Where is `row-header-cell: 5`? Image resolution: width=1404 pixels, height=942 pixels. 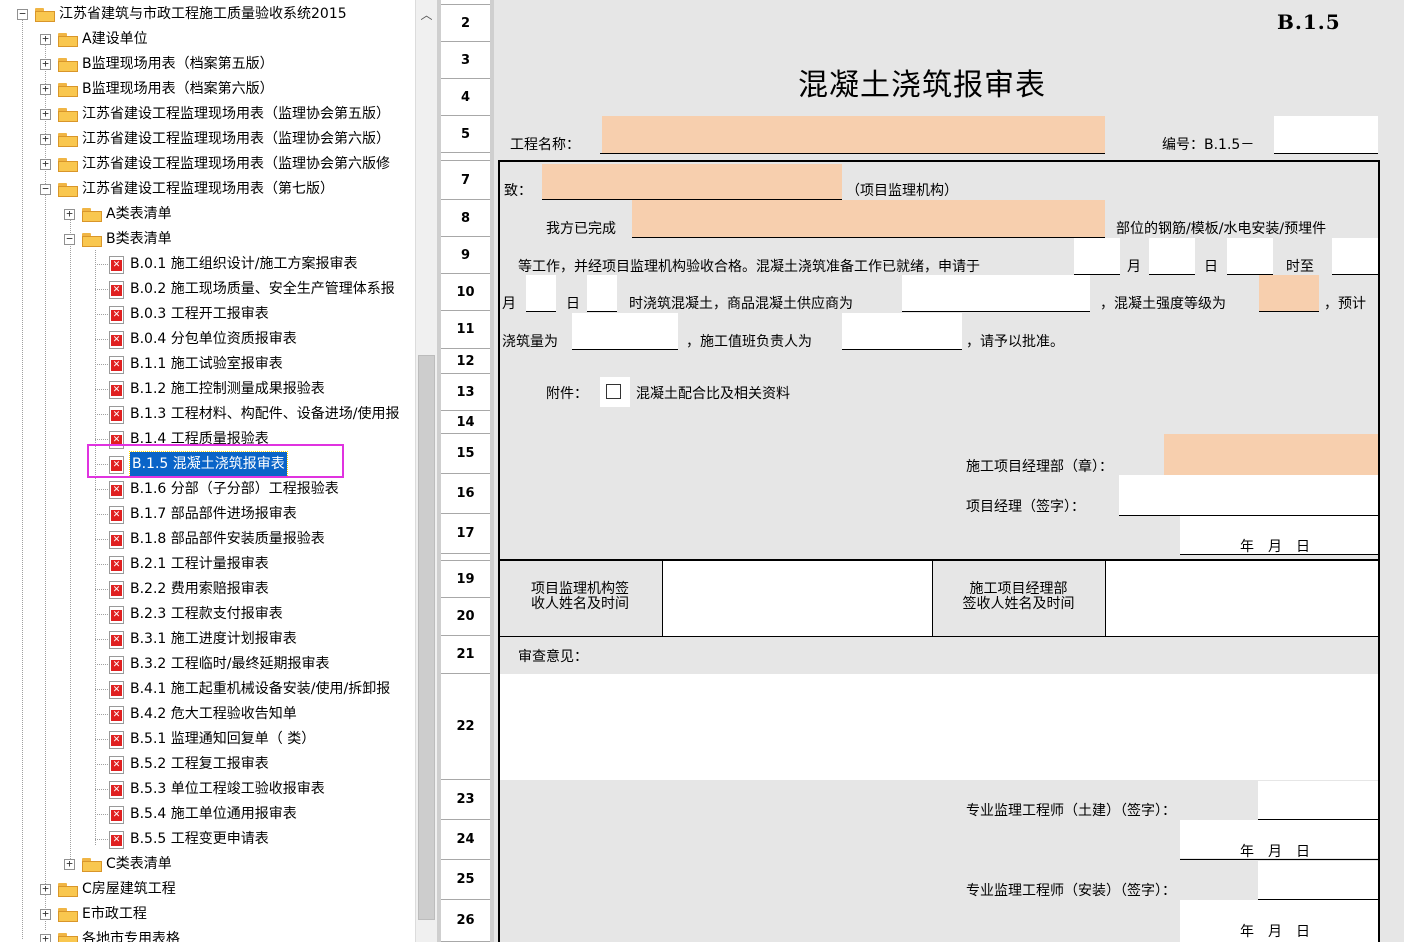
row-header-cell: 5 is located at coordinates (465, 134).